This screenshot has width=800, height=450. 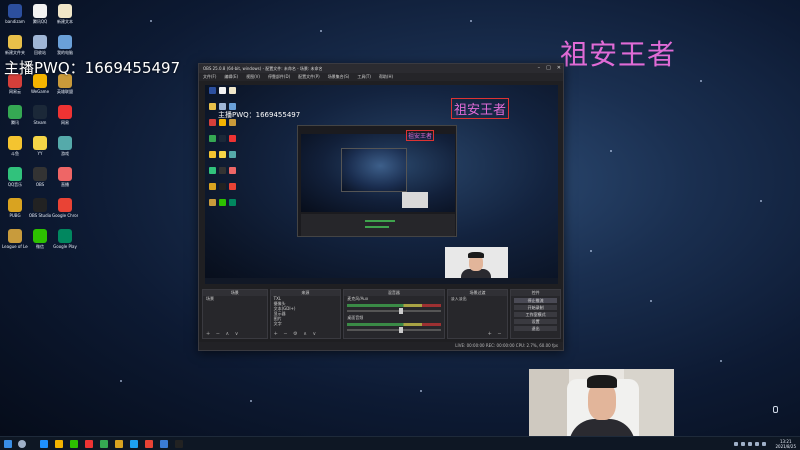 What do you see at coordinates (15, 112) in the screenshot?
I see `tencent-icon` at bounding box center [15, 112].